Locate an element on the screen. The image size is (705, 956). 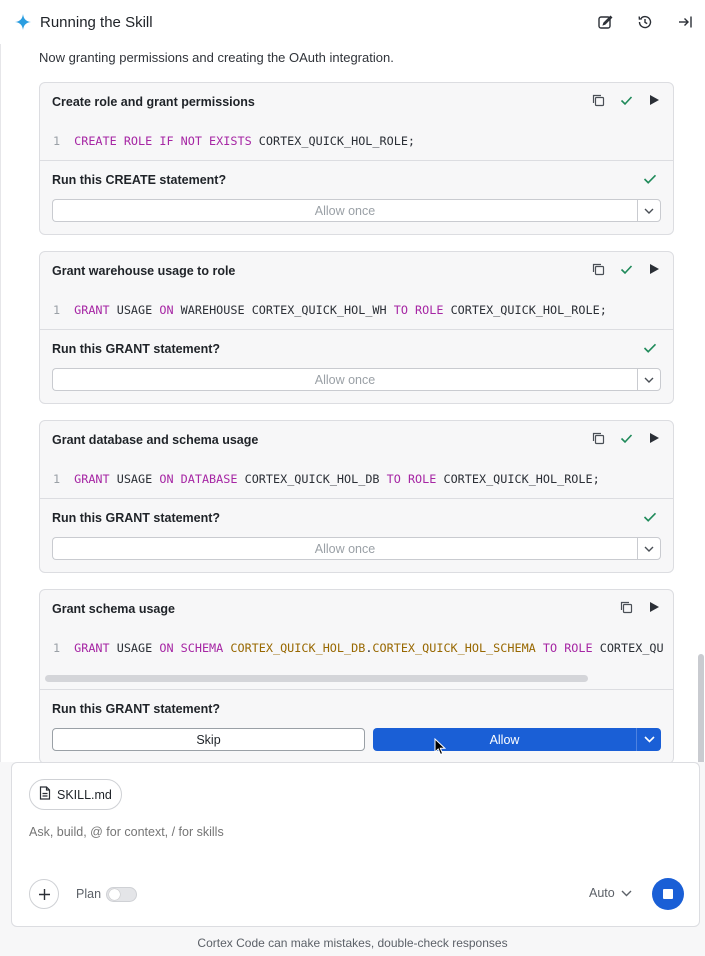
vertical-scrollbar is located at coordinates (701, 708).